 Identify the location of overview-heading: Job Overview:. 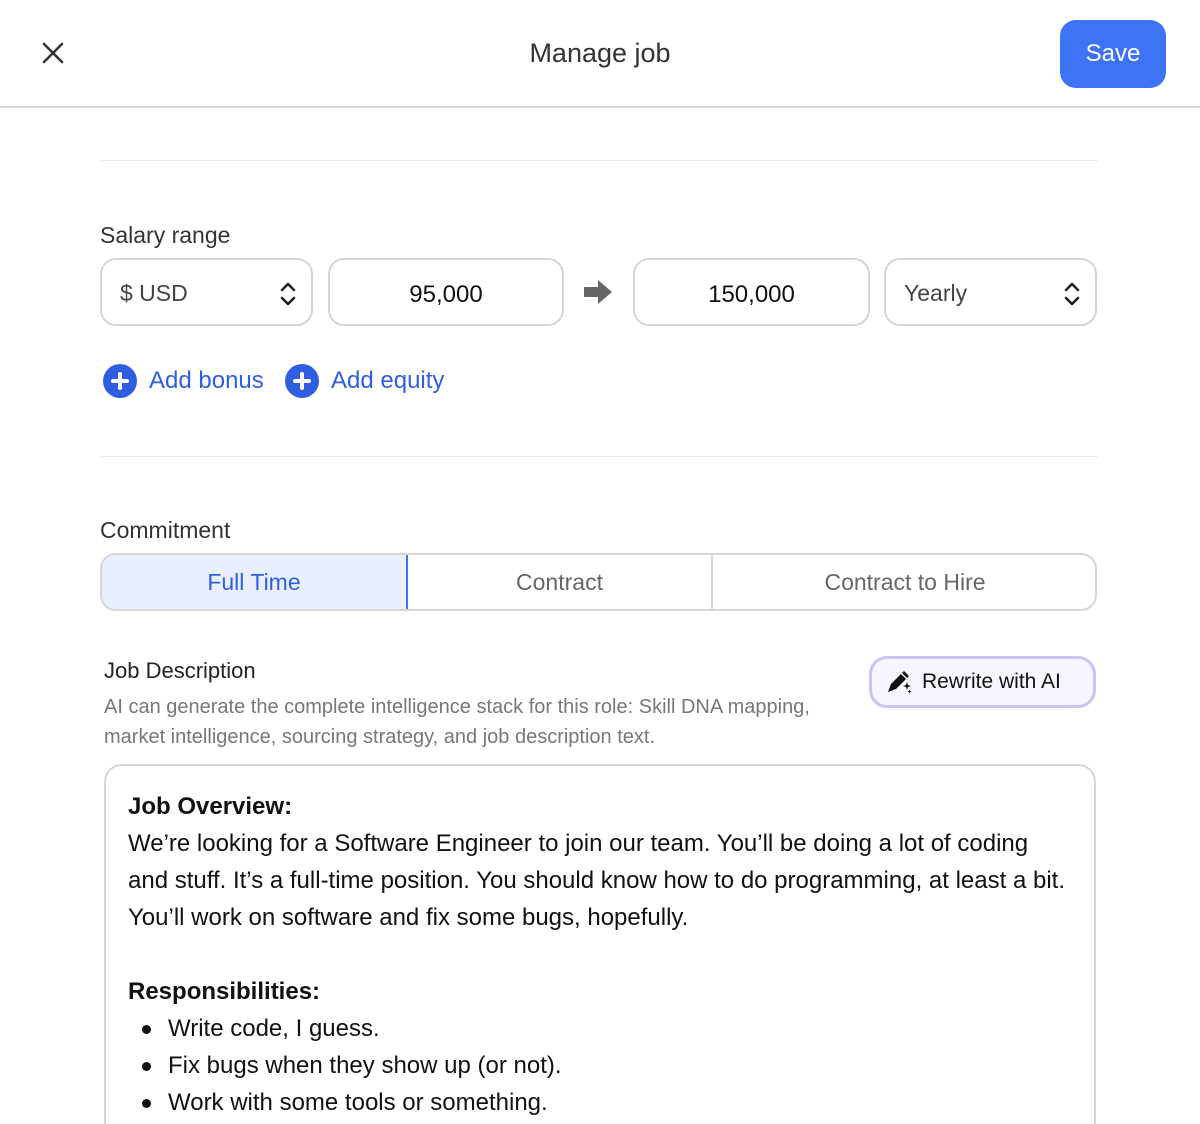
(210, 806).